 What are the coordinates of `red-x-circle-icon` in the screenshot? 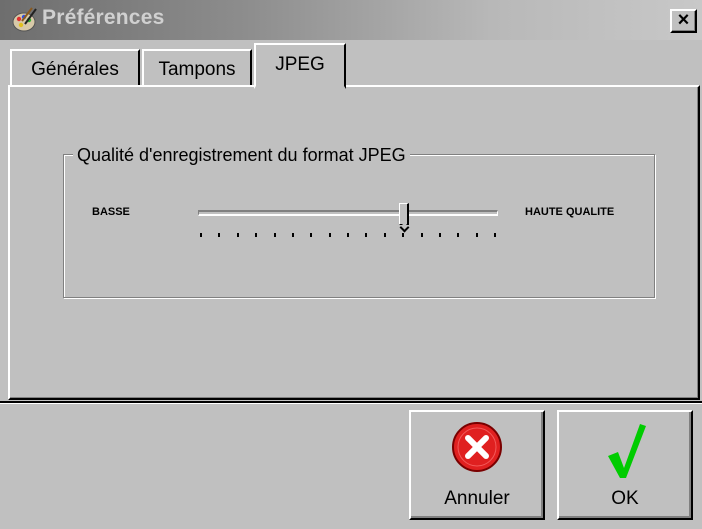 It's located at (477, 447).